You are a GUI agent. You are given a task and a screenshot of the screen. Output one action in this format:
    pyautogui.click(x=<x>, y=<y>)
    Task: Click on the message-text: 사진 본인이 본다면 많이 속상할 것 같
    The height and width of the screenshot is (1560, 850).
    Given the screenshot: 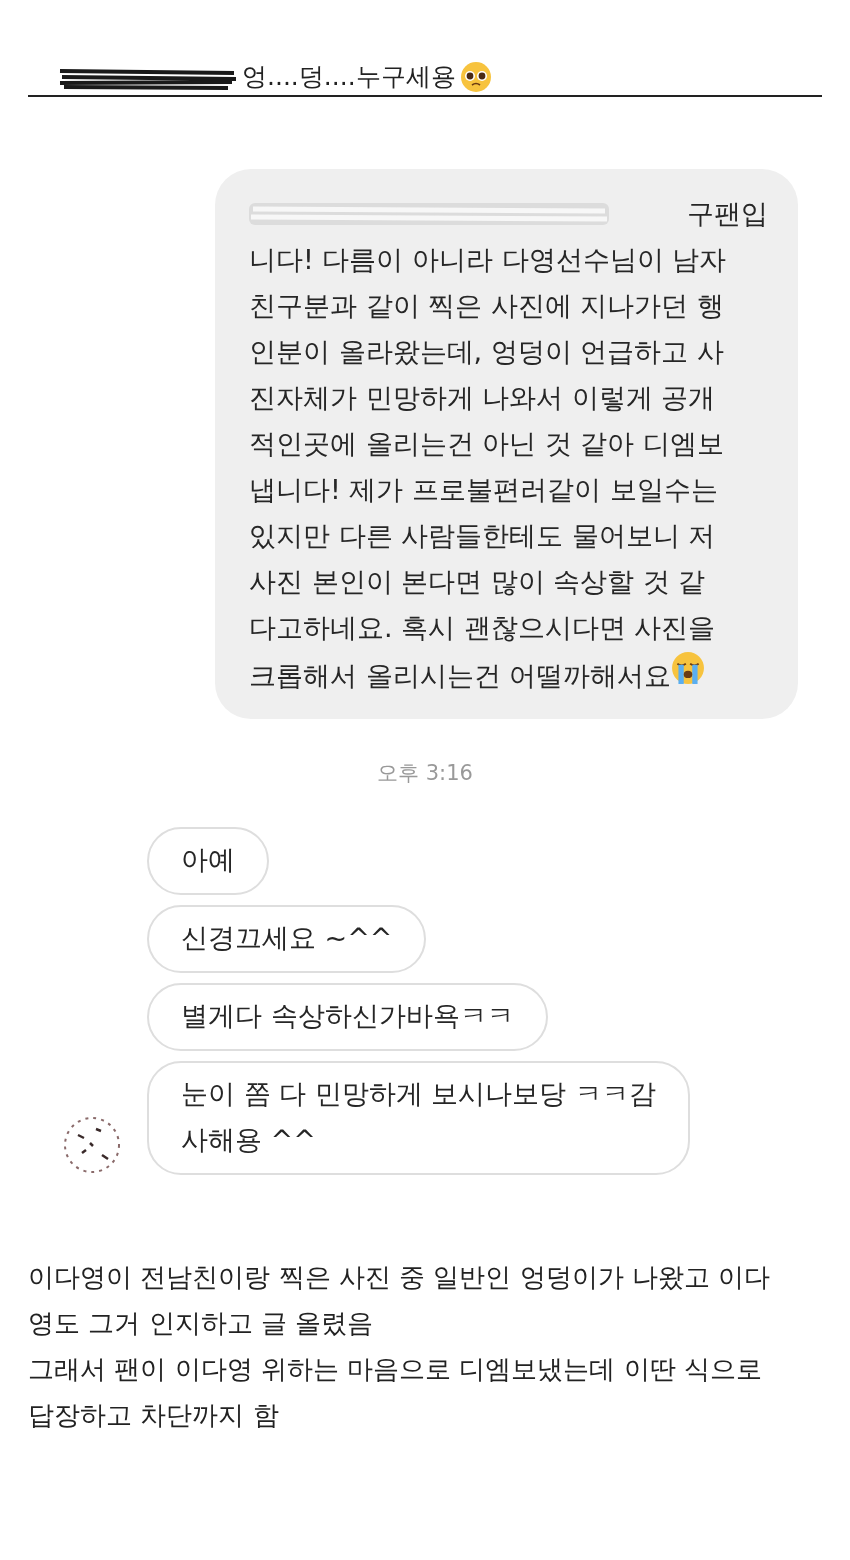 What is the action you would take?
    pyautogui.click(x=478, y=582)
    